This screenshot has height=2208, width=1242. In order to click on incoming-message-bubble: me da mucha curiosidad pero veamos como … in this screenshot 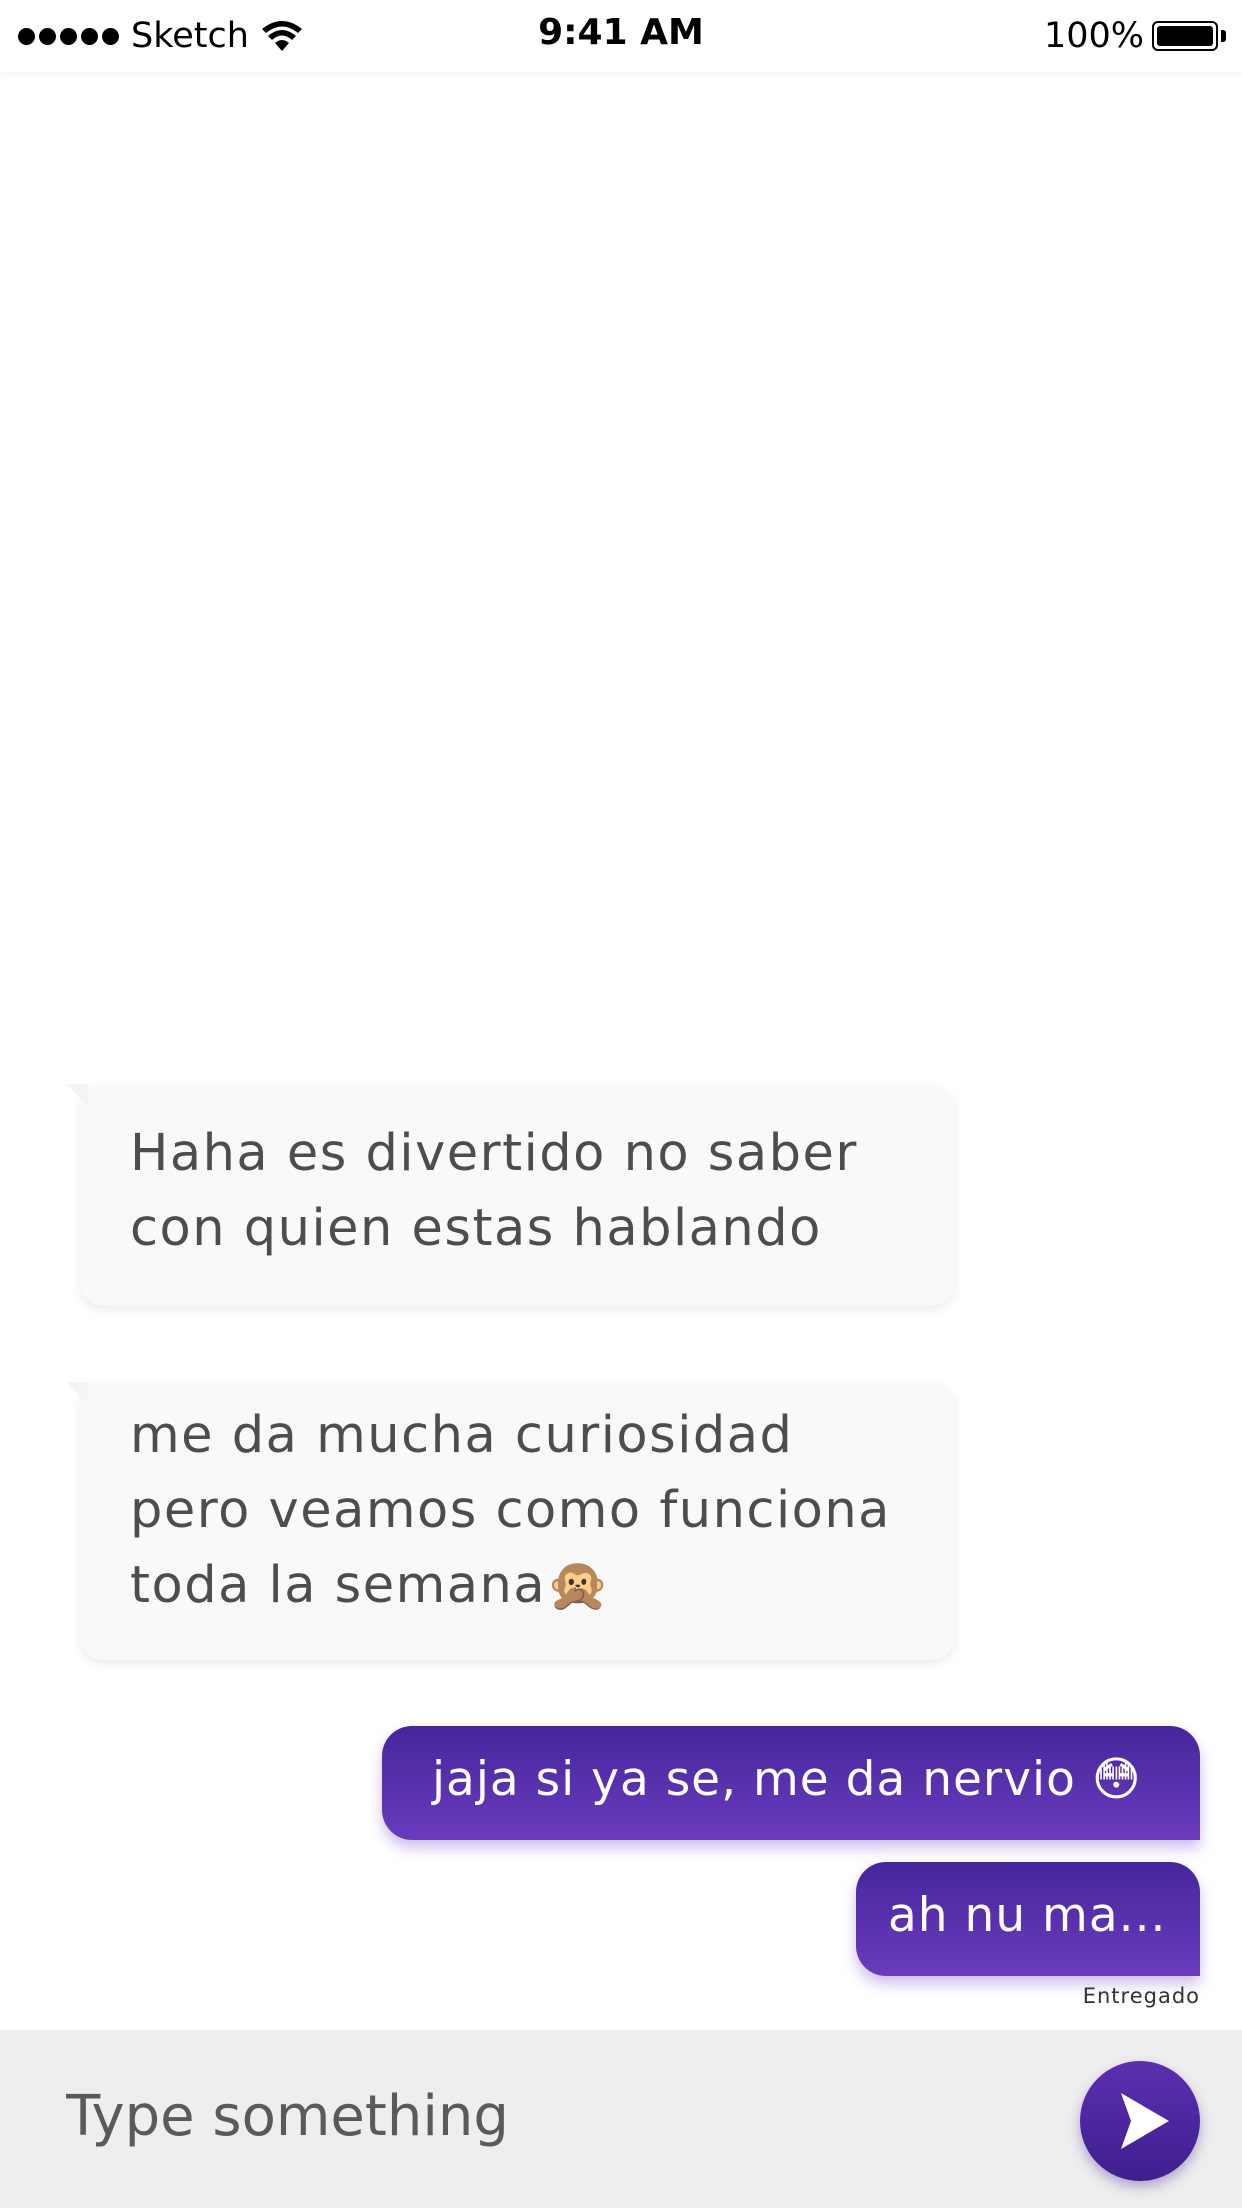, I will do `click(510, 1521)`.